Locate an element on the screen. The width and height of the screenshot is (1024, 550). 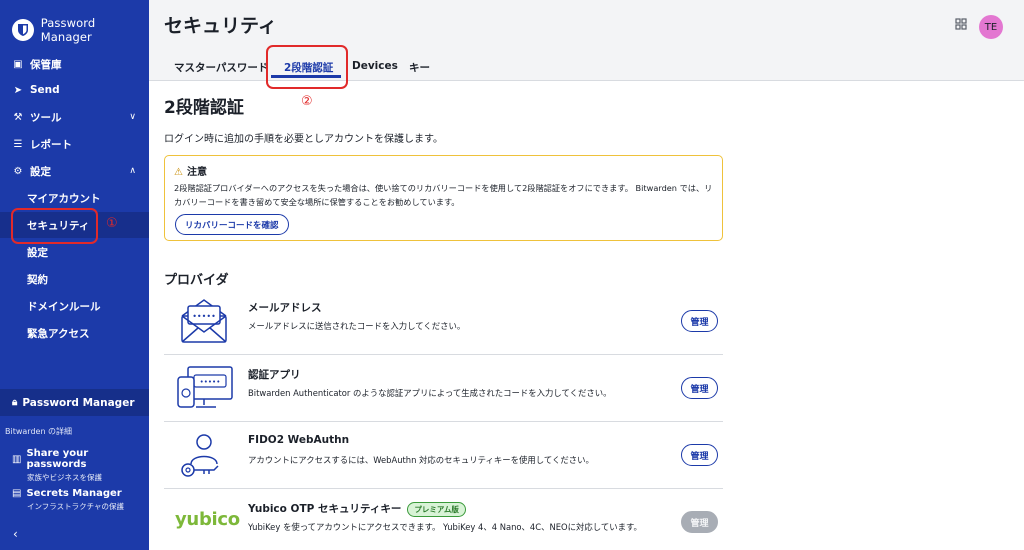
warning-title: ⚠ 注意 is located at coordinates (190, 170).